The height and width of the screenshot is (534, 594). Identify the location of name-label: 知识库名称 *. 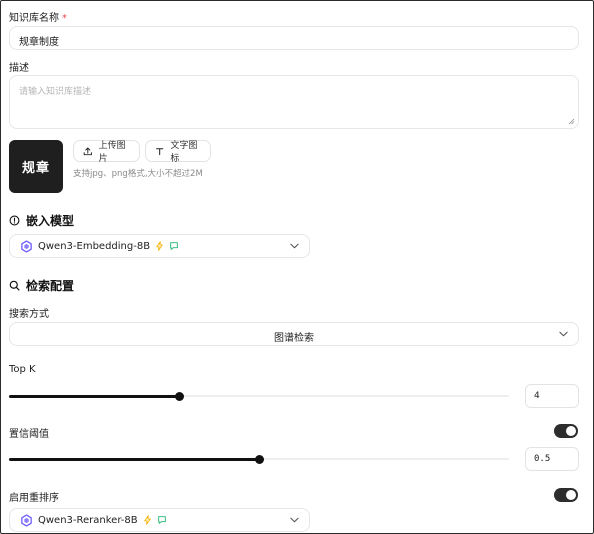
(38, 16).